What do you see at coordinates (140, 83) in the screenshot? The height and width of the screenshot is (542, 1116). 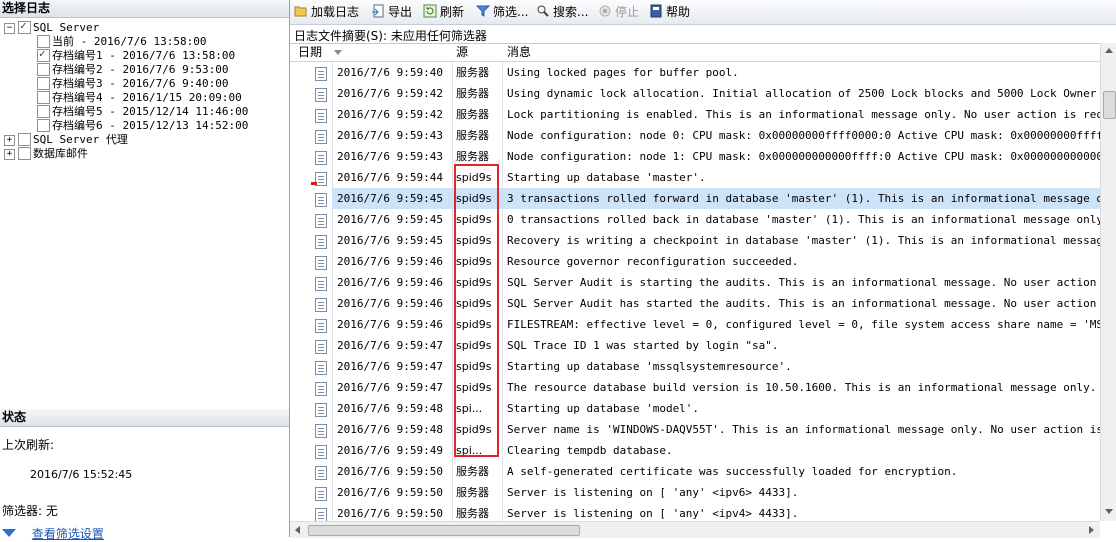 I see `tree-label: 存档编号3 - 2016/7/6 9:40:00` at bounding box center [140, 83].